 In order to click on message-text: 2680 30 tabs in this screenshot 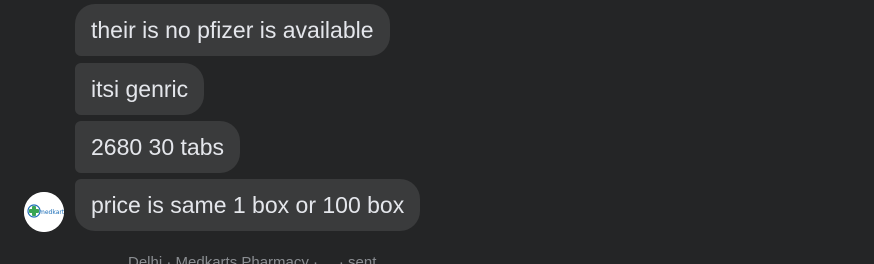, I will do `click(158, 146)`.